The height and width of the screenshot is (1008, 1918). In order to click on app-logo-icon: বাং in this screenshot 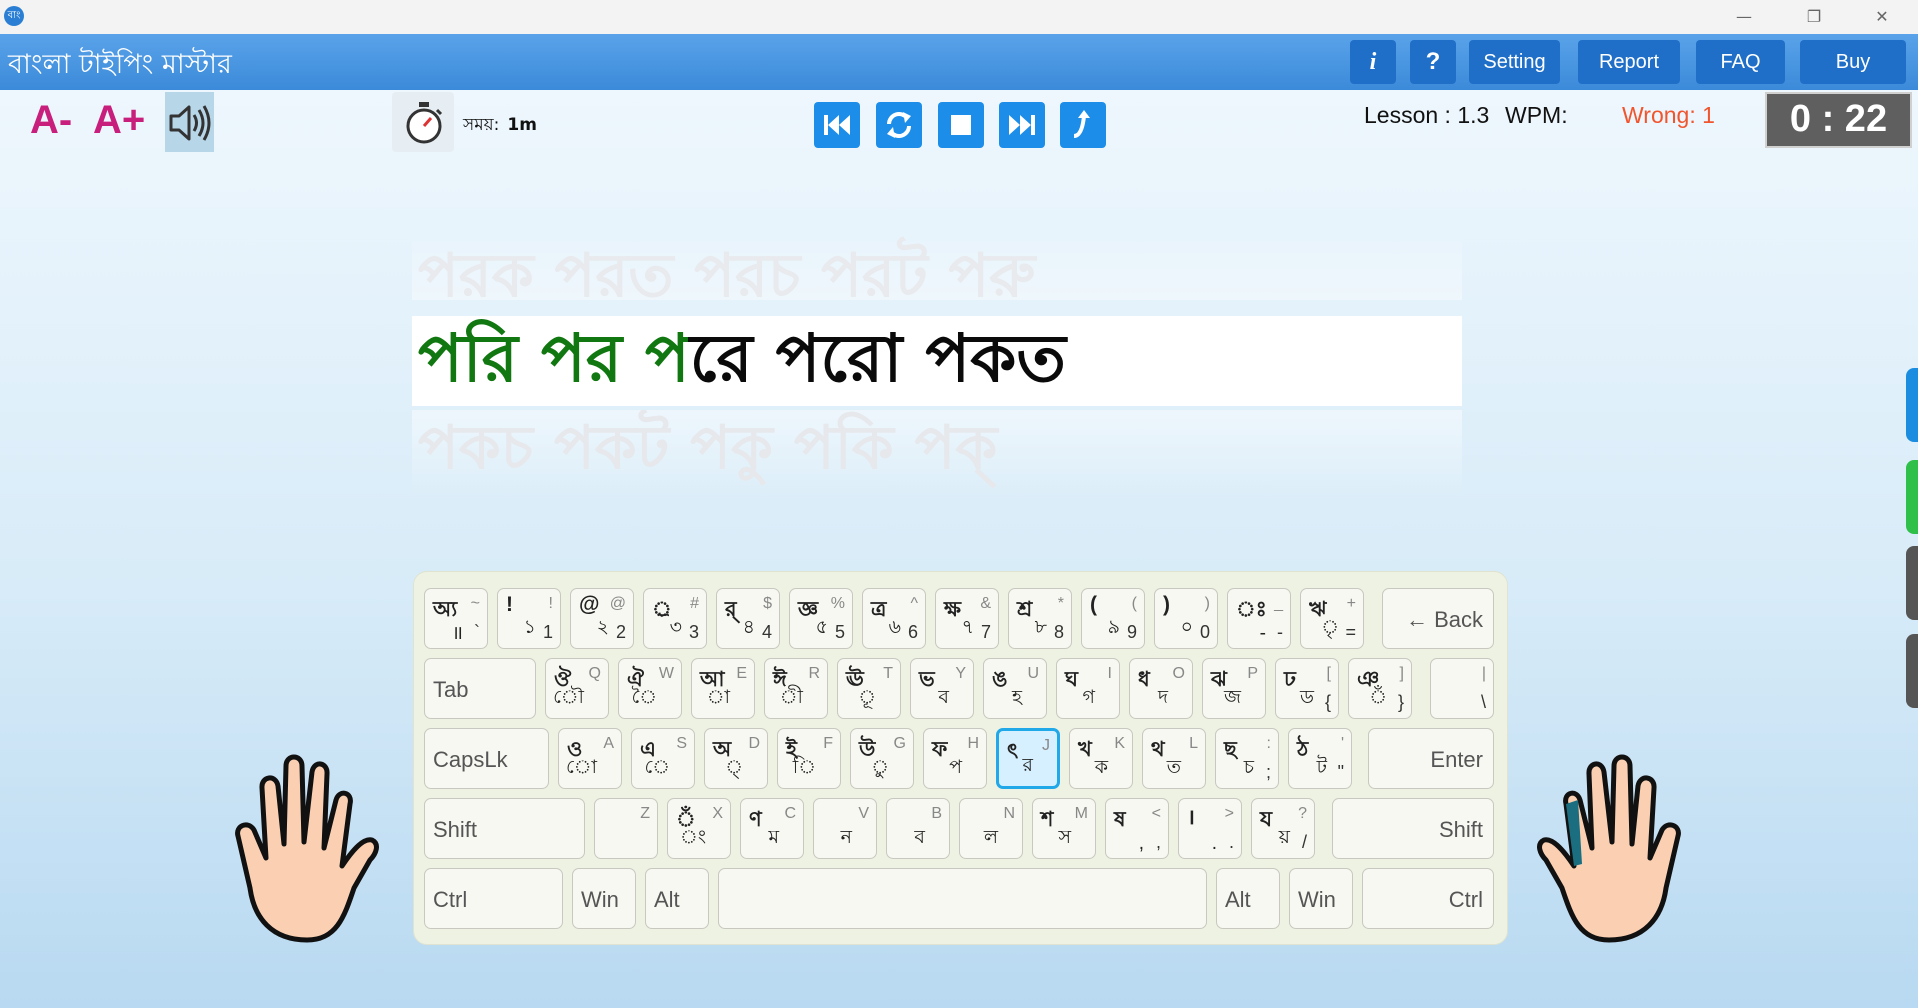, I will do `click(14, 16)`.